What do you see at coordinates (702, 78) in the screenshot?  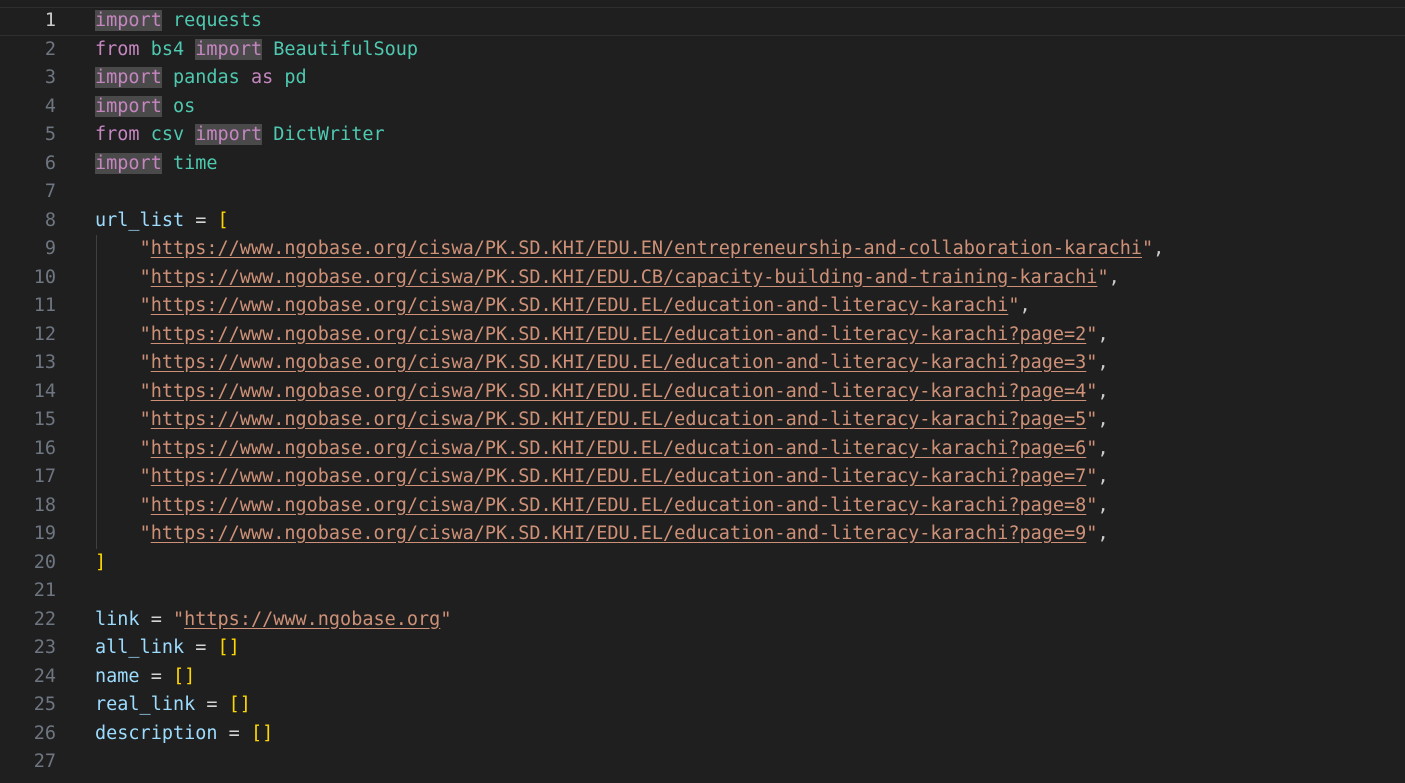 I see `code-line: 3 import pandas as pd` at bounding box center [702, 78].